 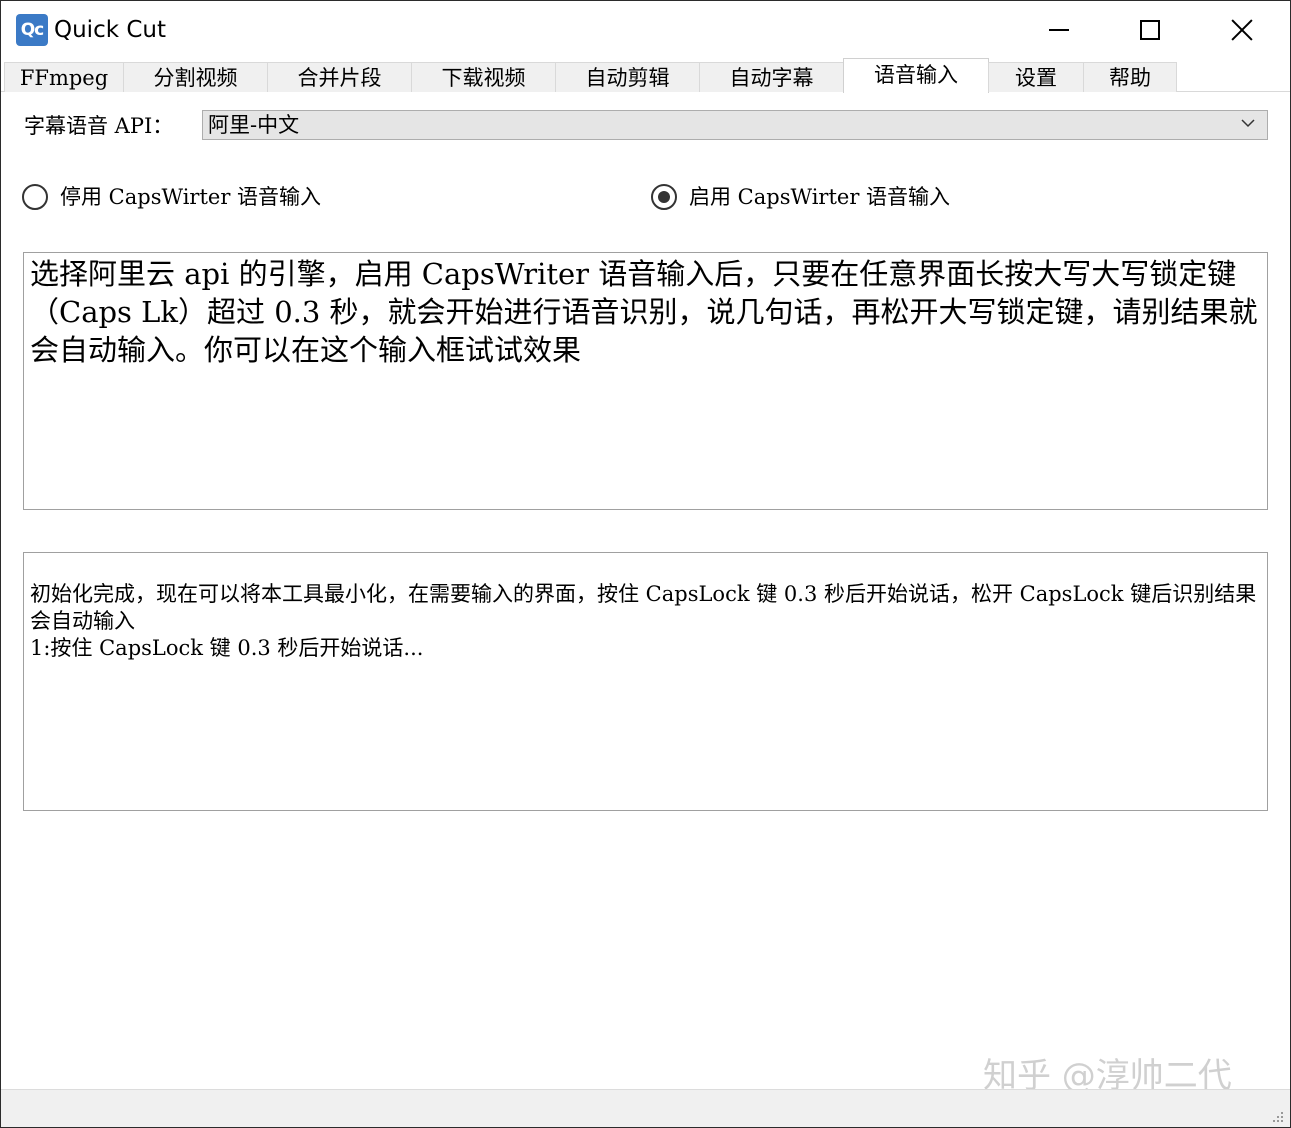 I want to click on radio-button-on, so click(x=664, y=197).